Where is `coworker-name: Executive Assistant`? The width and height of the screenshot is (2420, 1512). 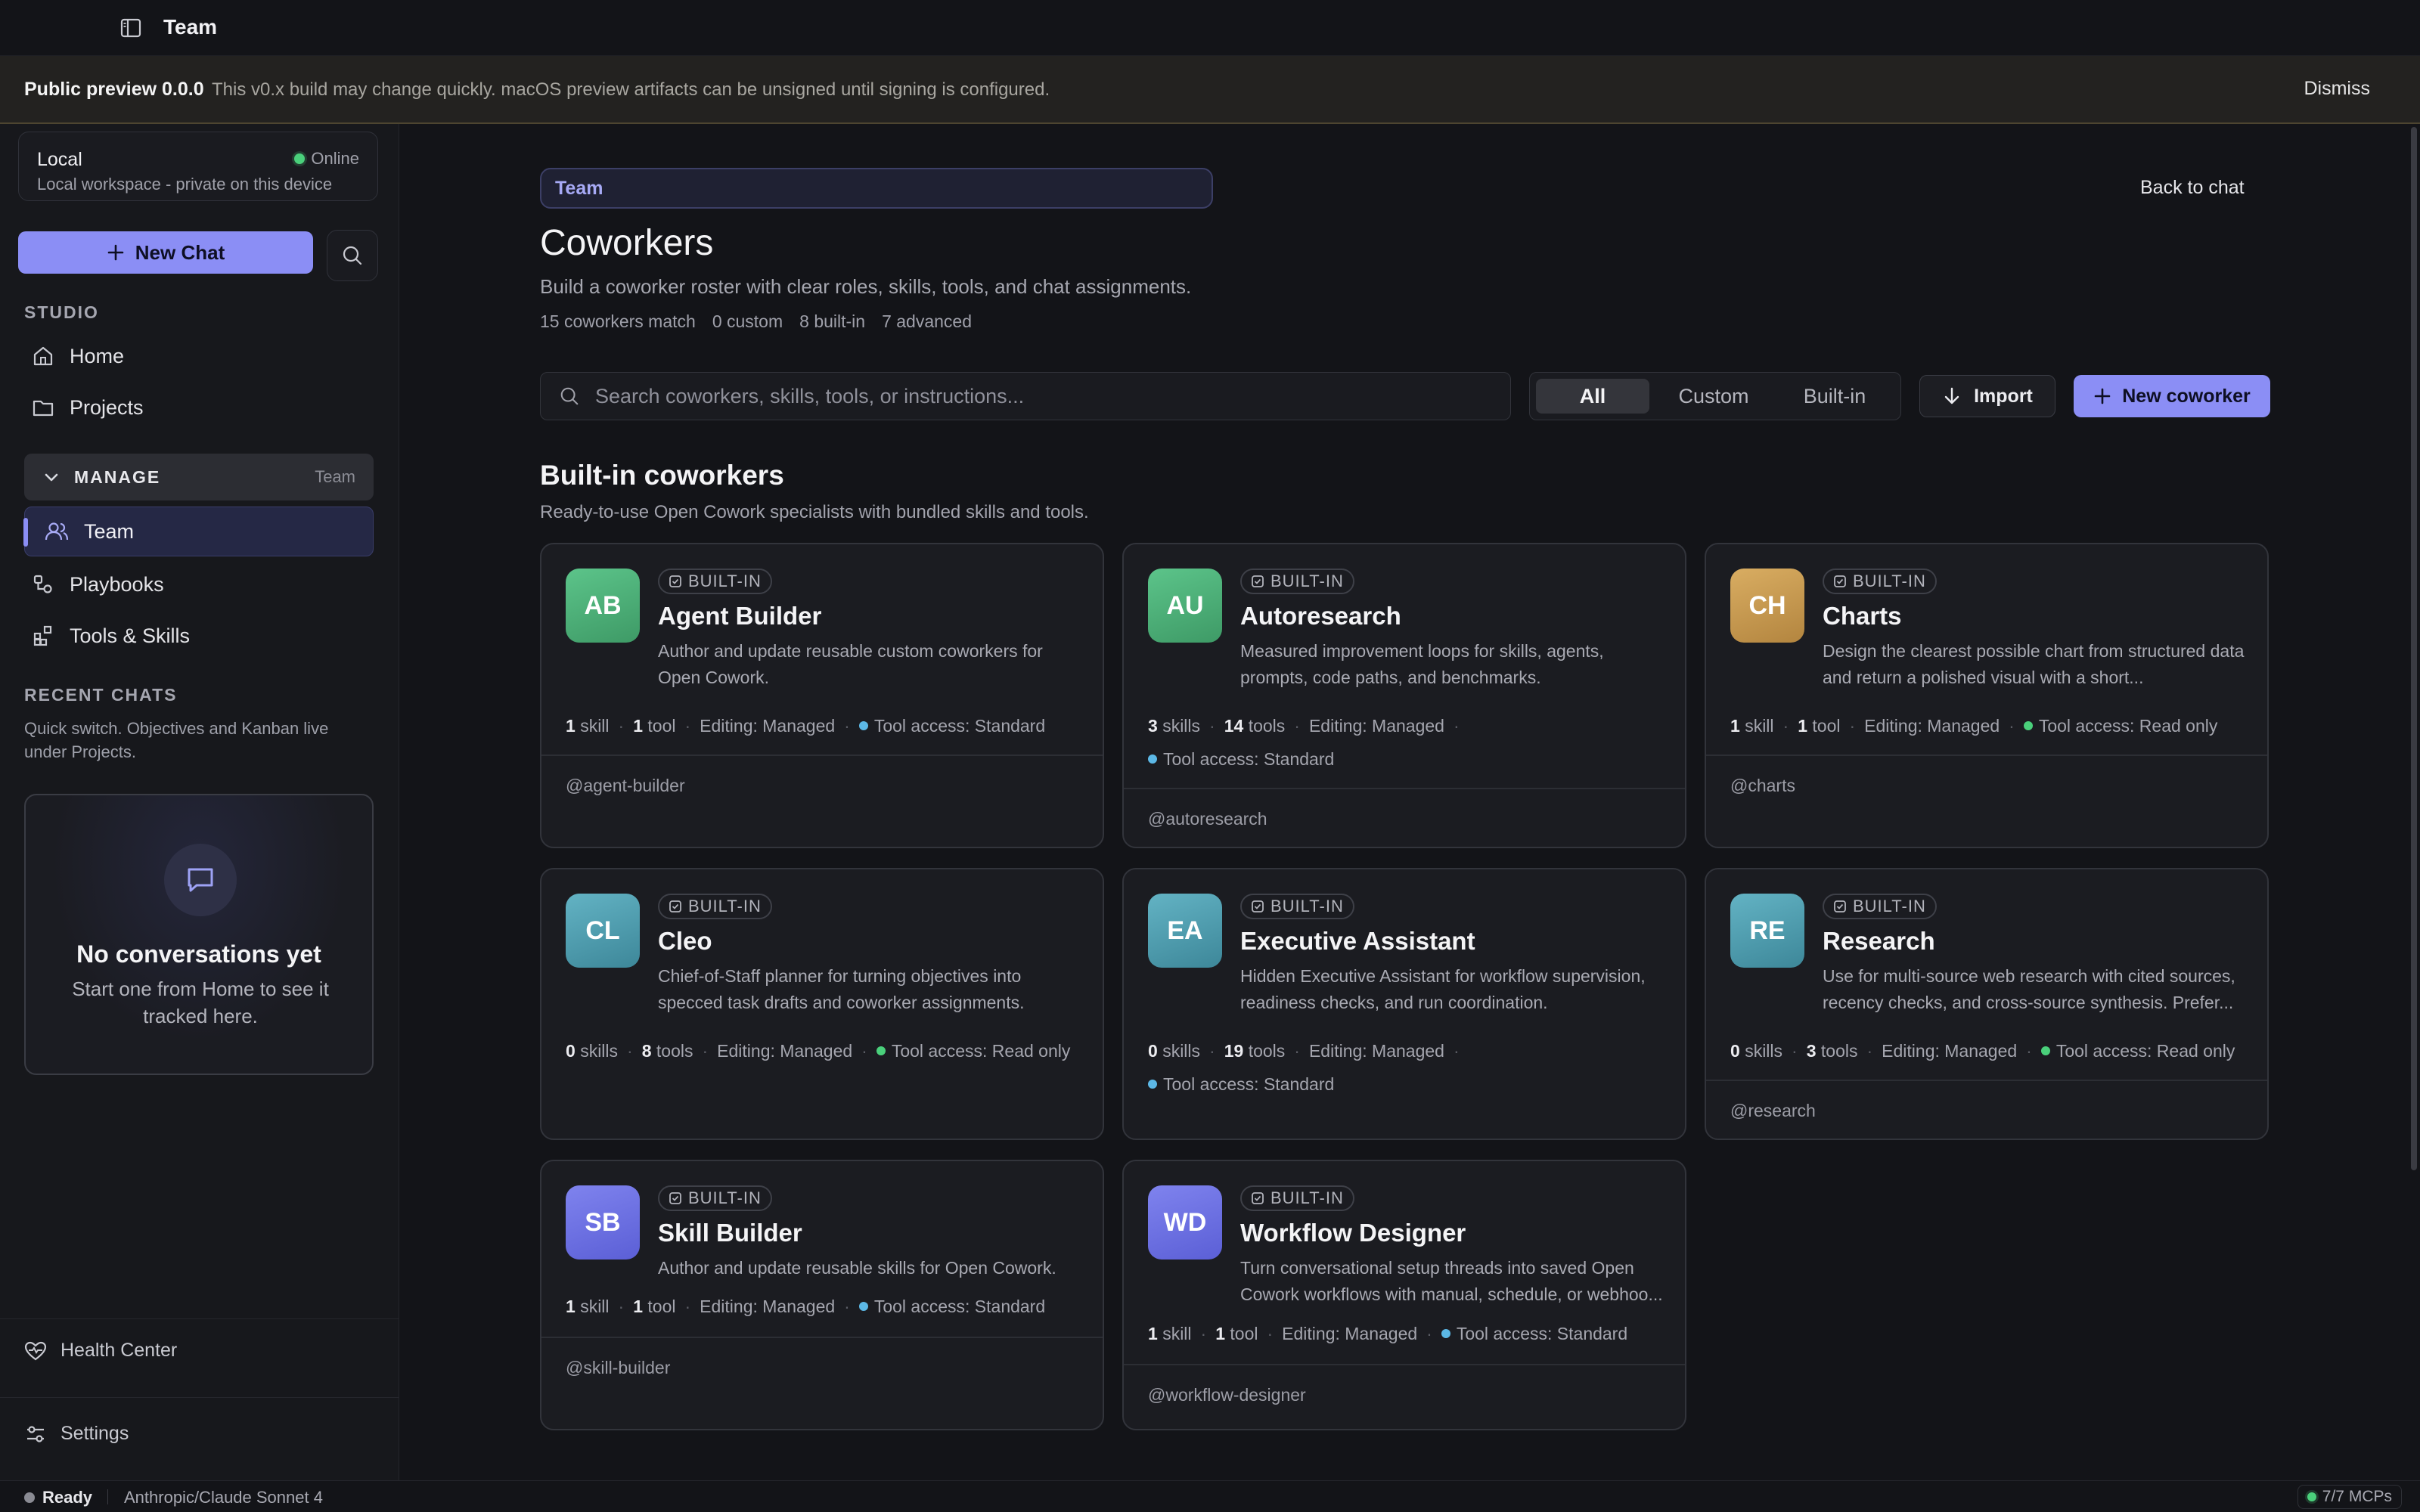 coworker-name: Executive Assistant is located at coordinates (1357, 941).